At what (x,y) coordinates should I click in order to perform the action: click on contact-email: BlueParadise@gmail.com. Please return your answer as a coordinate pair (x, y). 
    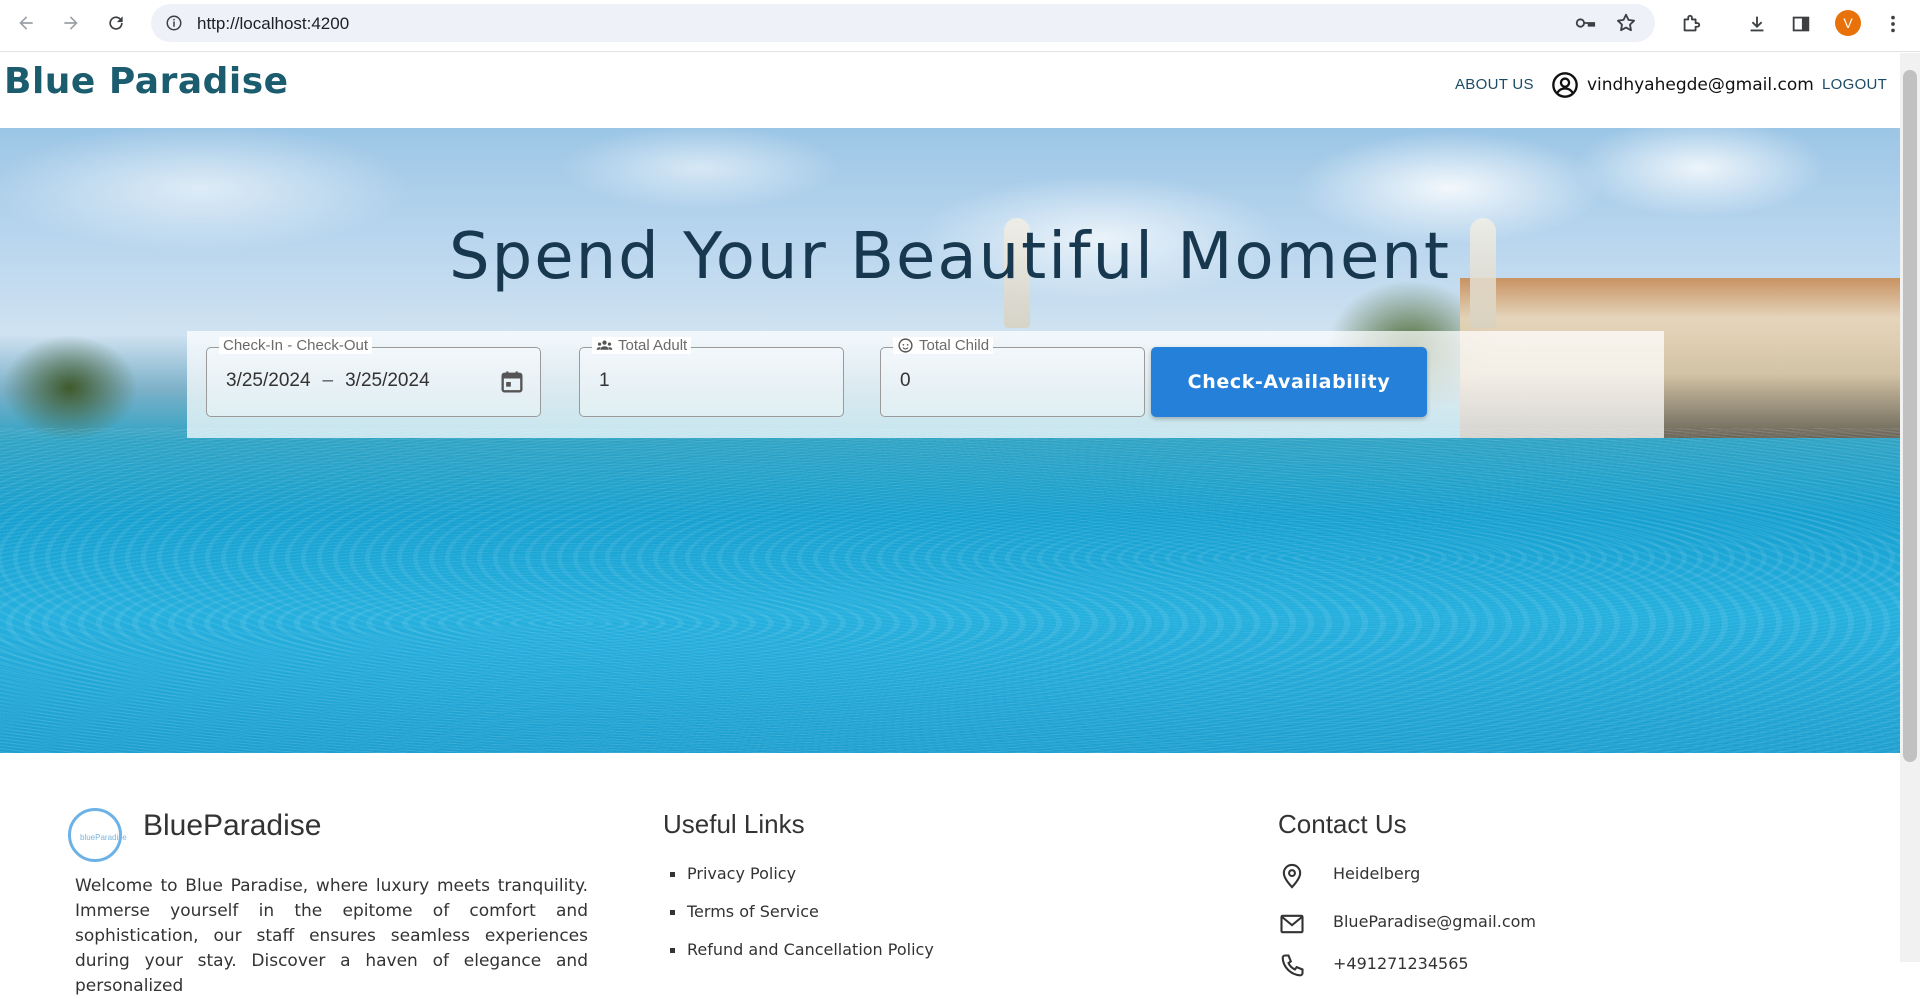
    Looking at the image, I should click on (1407, 924).